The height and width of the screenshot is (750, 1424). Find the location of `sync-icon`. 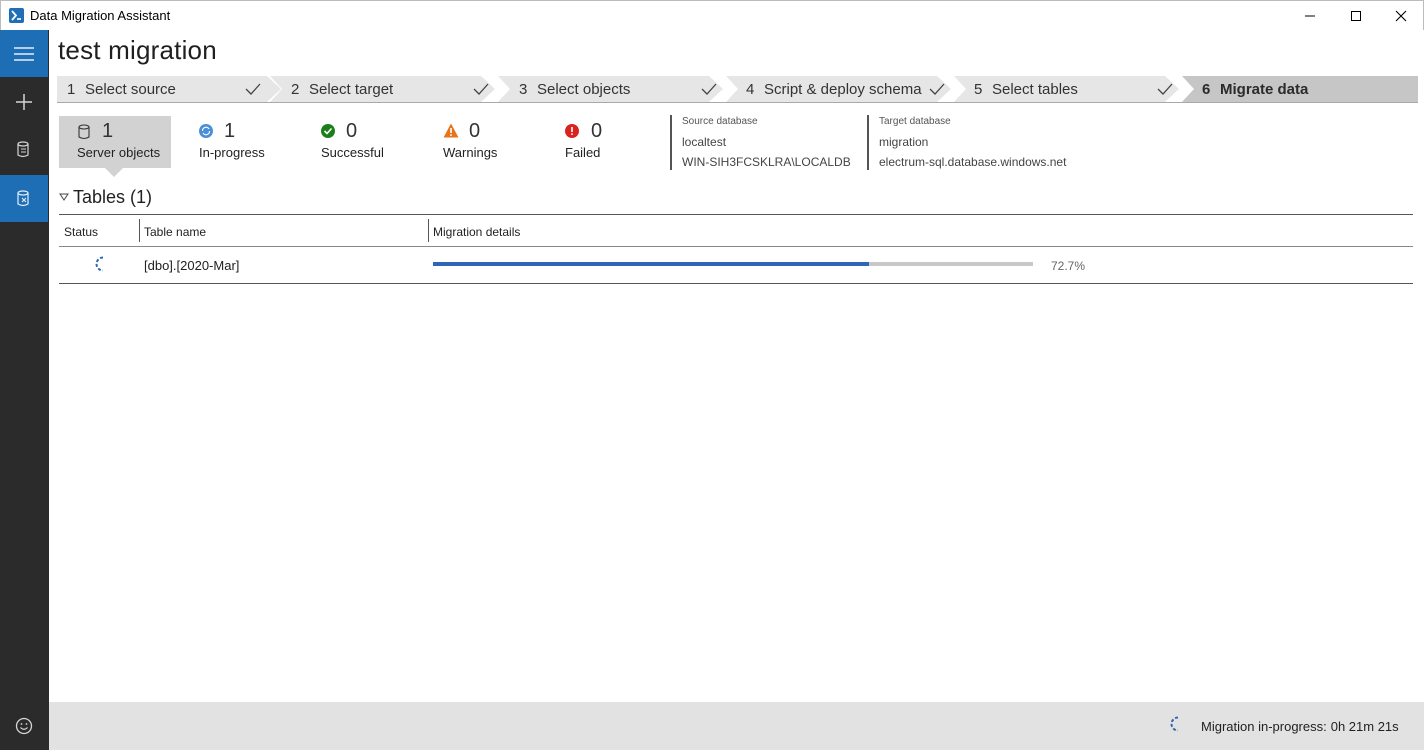

sync-icon is located at coordinates (206, 131).